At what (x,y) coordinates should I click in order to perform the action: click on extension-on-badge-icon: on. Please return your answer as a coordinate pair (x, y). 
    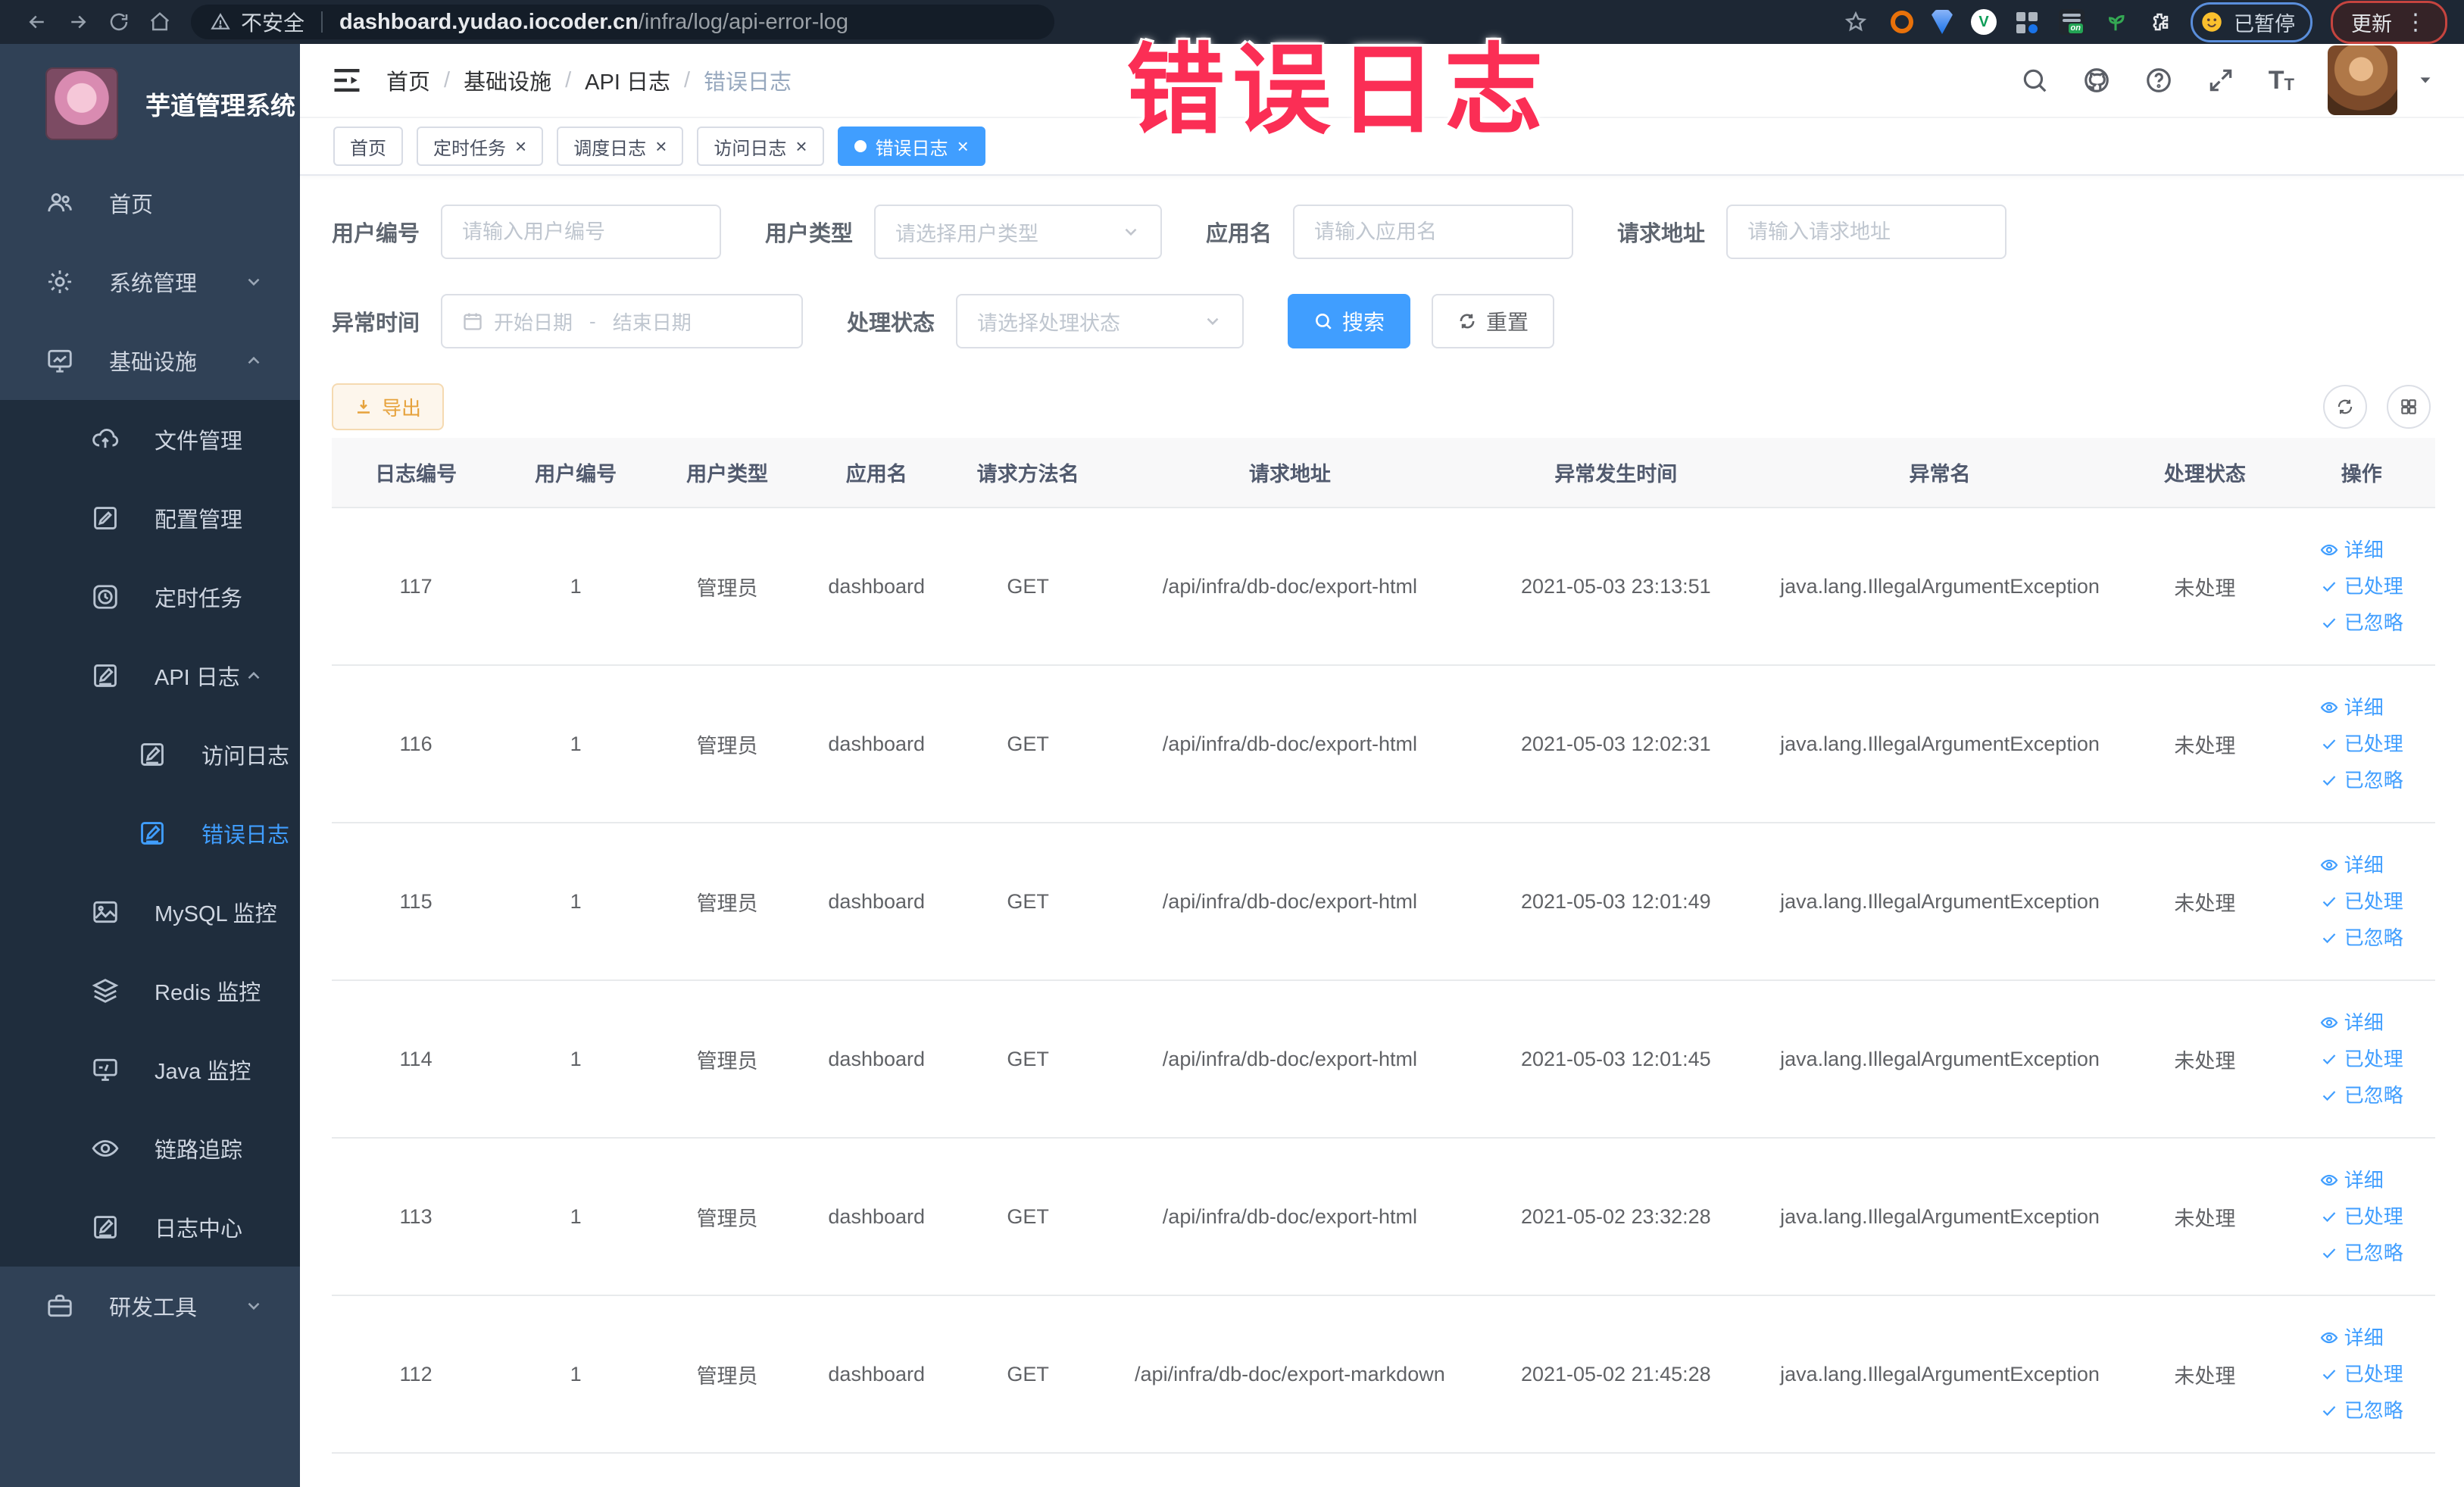
    Looking at the image, I should click on (2072, 22).